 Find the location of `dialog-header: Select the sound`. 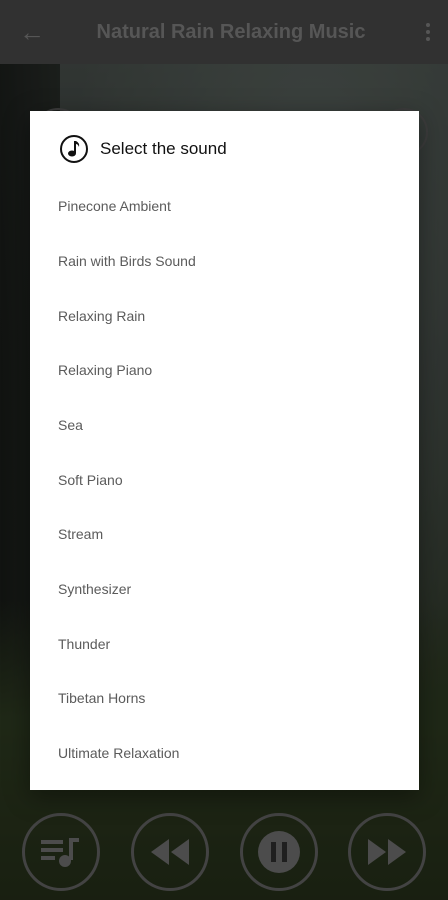

dialog-header: Select the sound is located at coordinates (143, 149).